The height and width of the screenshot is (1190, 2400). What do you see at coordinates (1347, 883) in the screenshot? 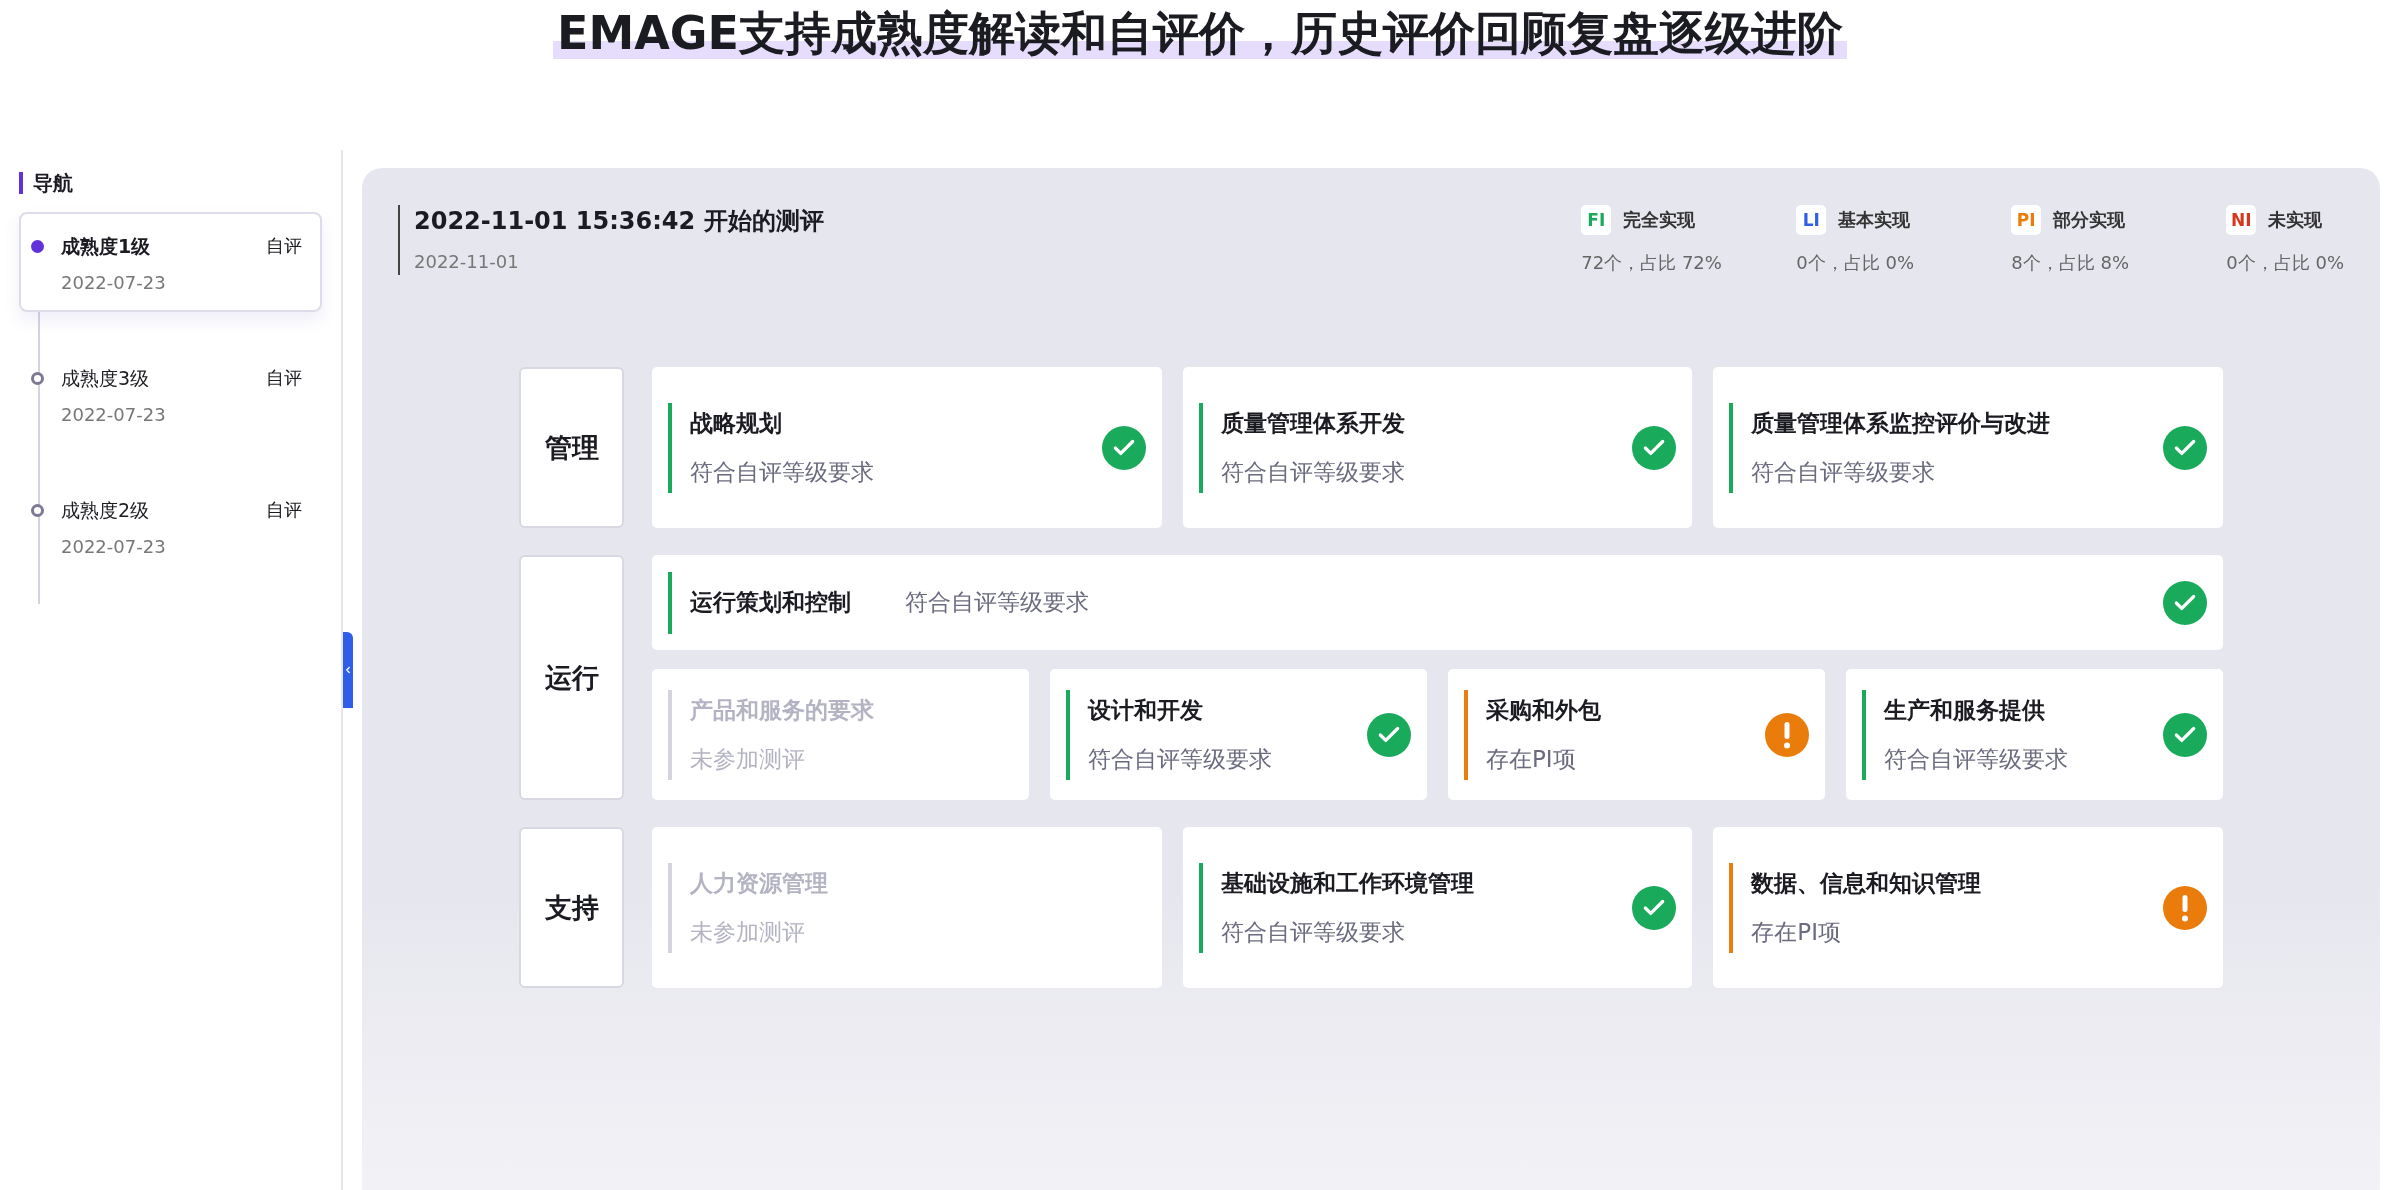
I see `process-title: 基础设施和工作环境管理` at bounding box center [1347, 883].